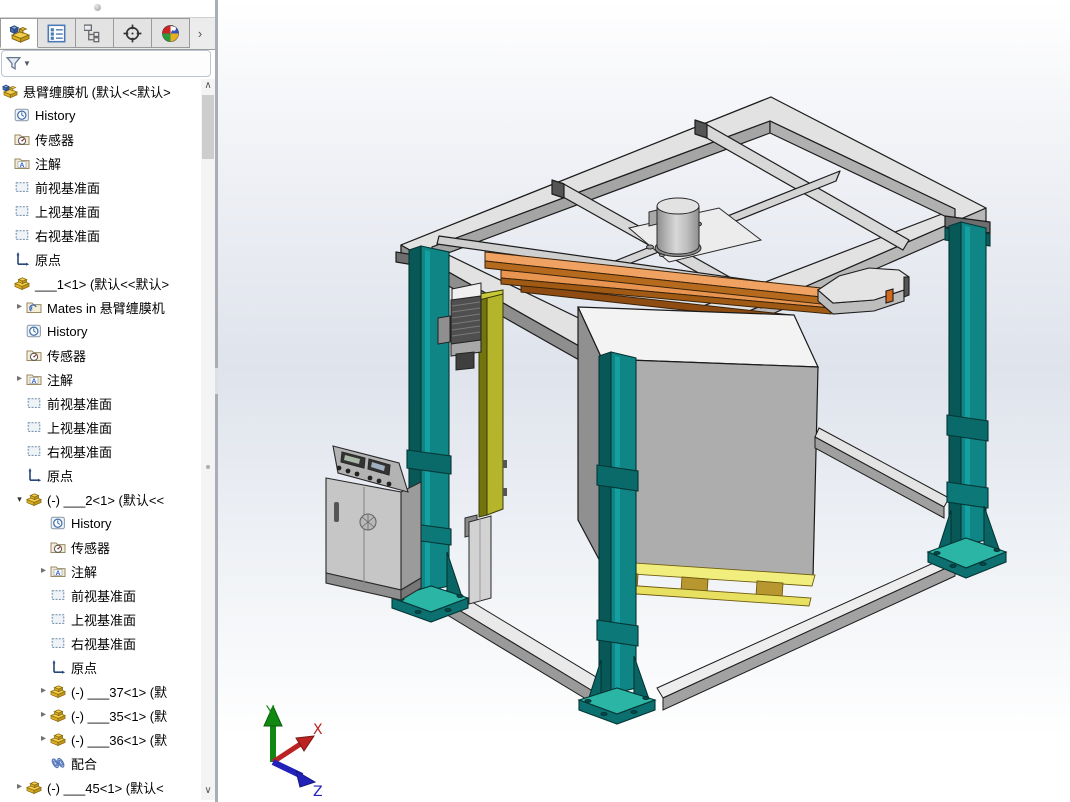  I want to click on scroll-down-icon: ∨, so click(208, 791).